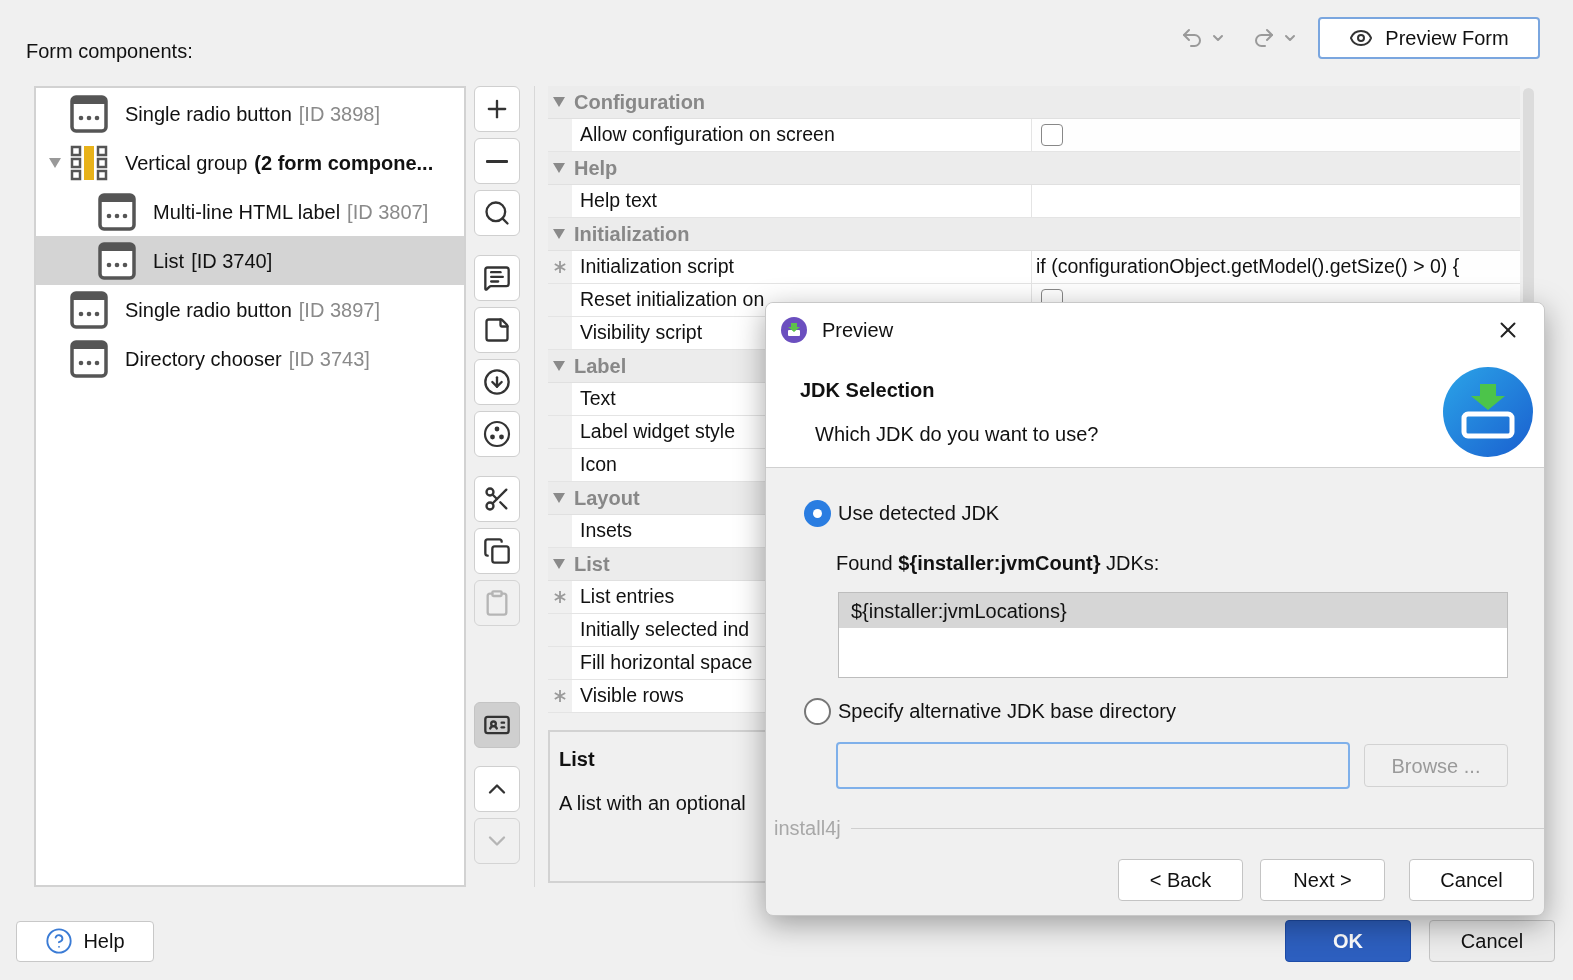  I want to click on tree-item-label: Directory chooser, so click(203, 359).